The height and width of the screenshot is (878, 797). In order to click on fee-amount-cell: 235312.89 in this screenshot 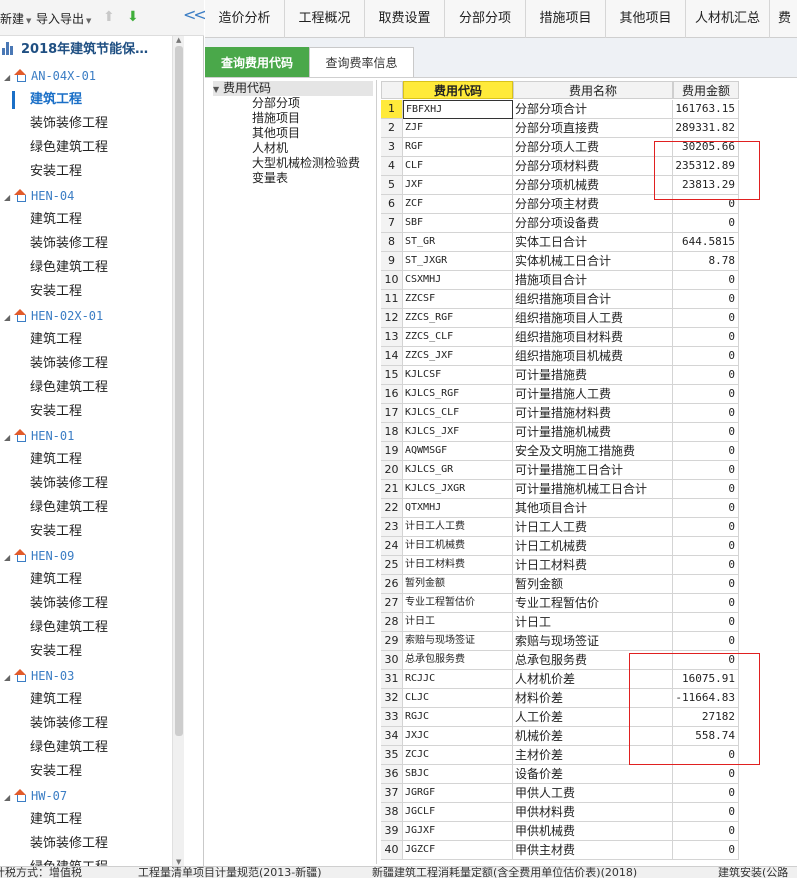, I will do `click(706, 166)`.